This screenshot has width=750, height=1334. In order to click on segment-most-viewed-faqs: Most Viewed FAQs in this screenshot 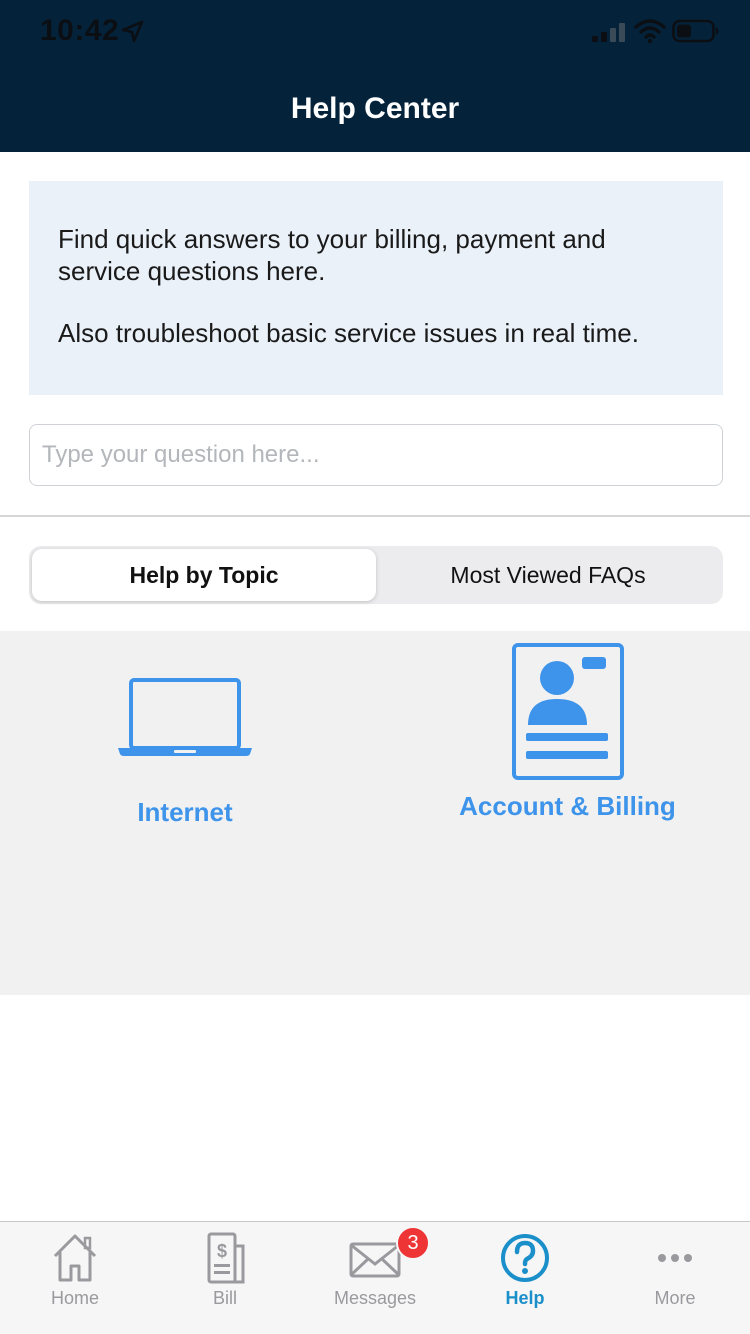, I will do `click(548, 575)`.